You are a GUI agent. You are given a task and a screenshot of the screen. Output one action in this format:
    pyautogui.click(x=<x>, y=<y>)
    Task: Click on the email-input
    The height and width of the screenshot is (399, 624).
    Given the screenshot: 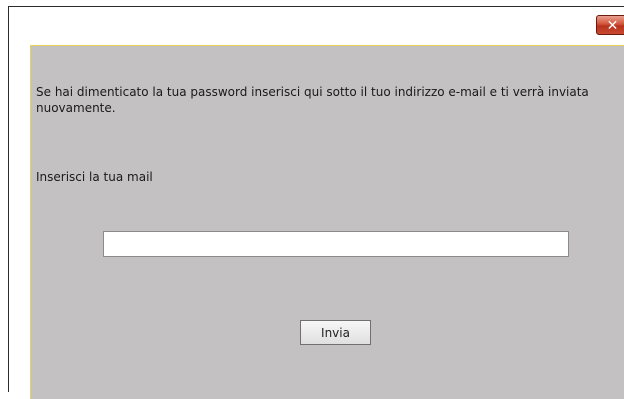 What is the action you would take?
    pyautogui.click(x=336, y=244)
    